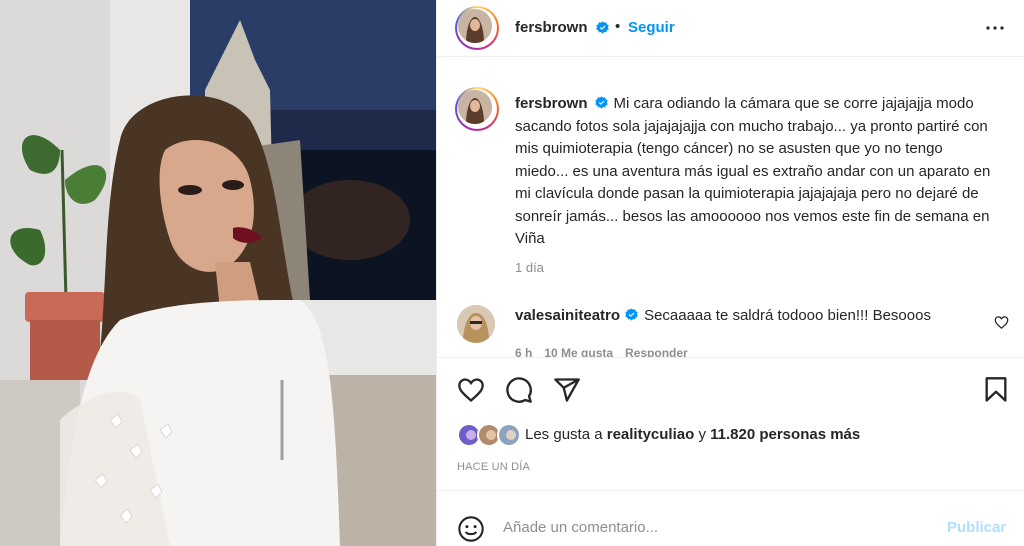  What do you see at coordinates (551, 103) in the screenshot?
I see `caption-username: fersbrown` at bounding box center [551, 103].